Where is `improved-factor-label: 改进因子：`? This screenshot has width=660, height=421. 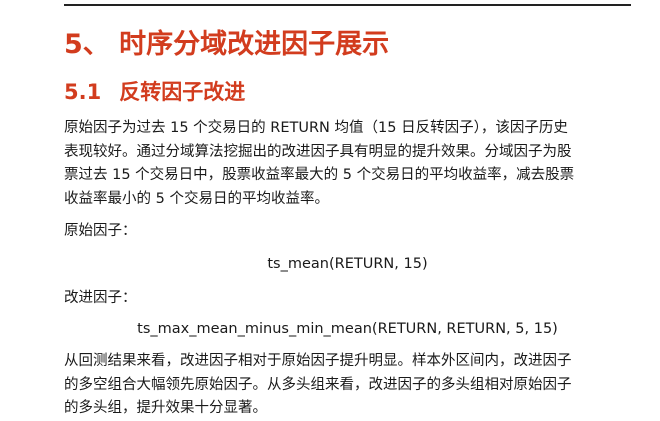 improved-factor-label: 改进因子： is located at coordinates (100, 298).